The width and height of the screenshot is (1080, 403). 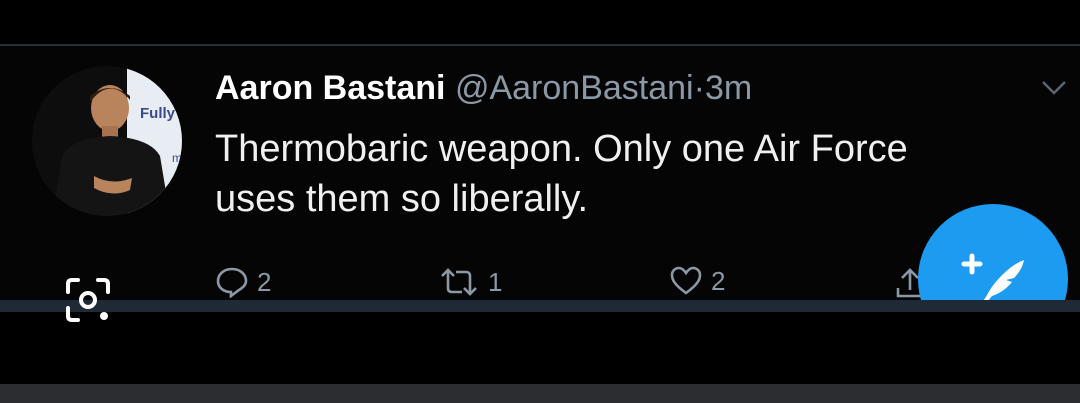 I want to click on retweet-count: 1, so click(x=495, y=282).